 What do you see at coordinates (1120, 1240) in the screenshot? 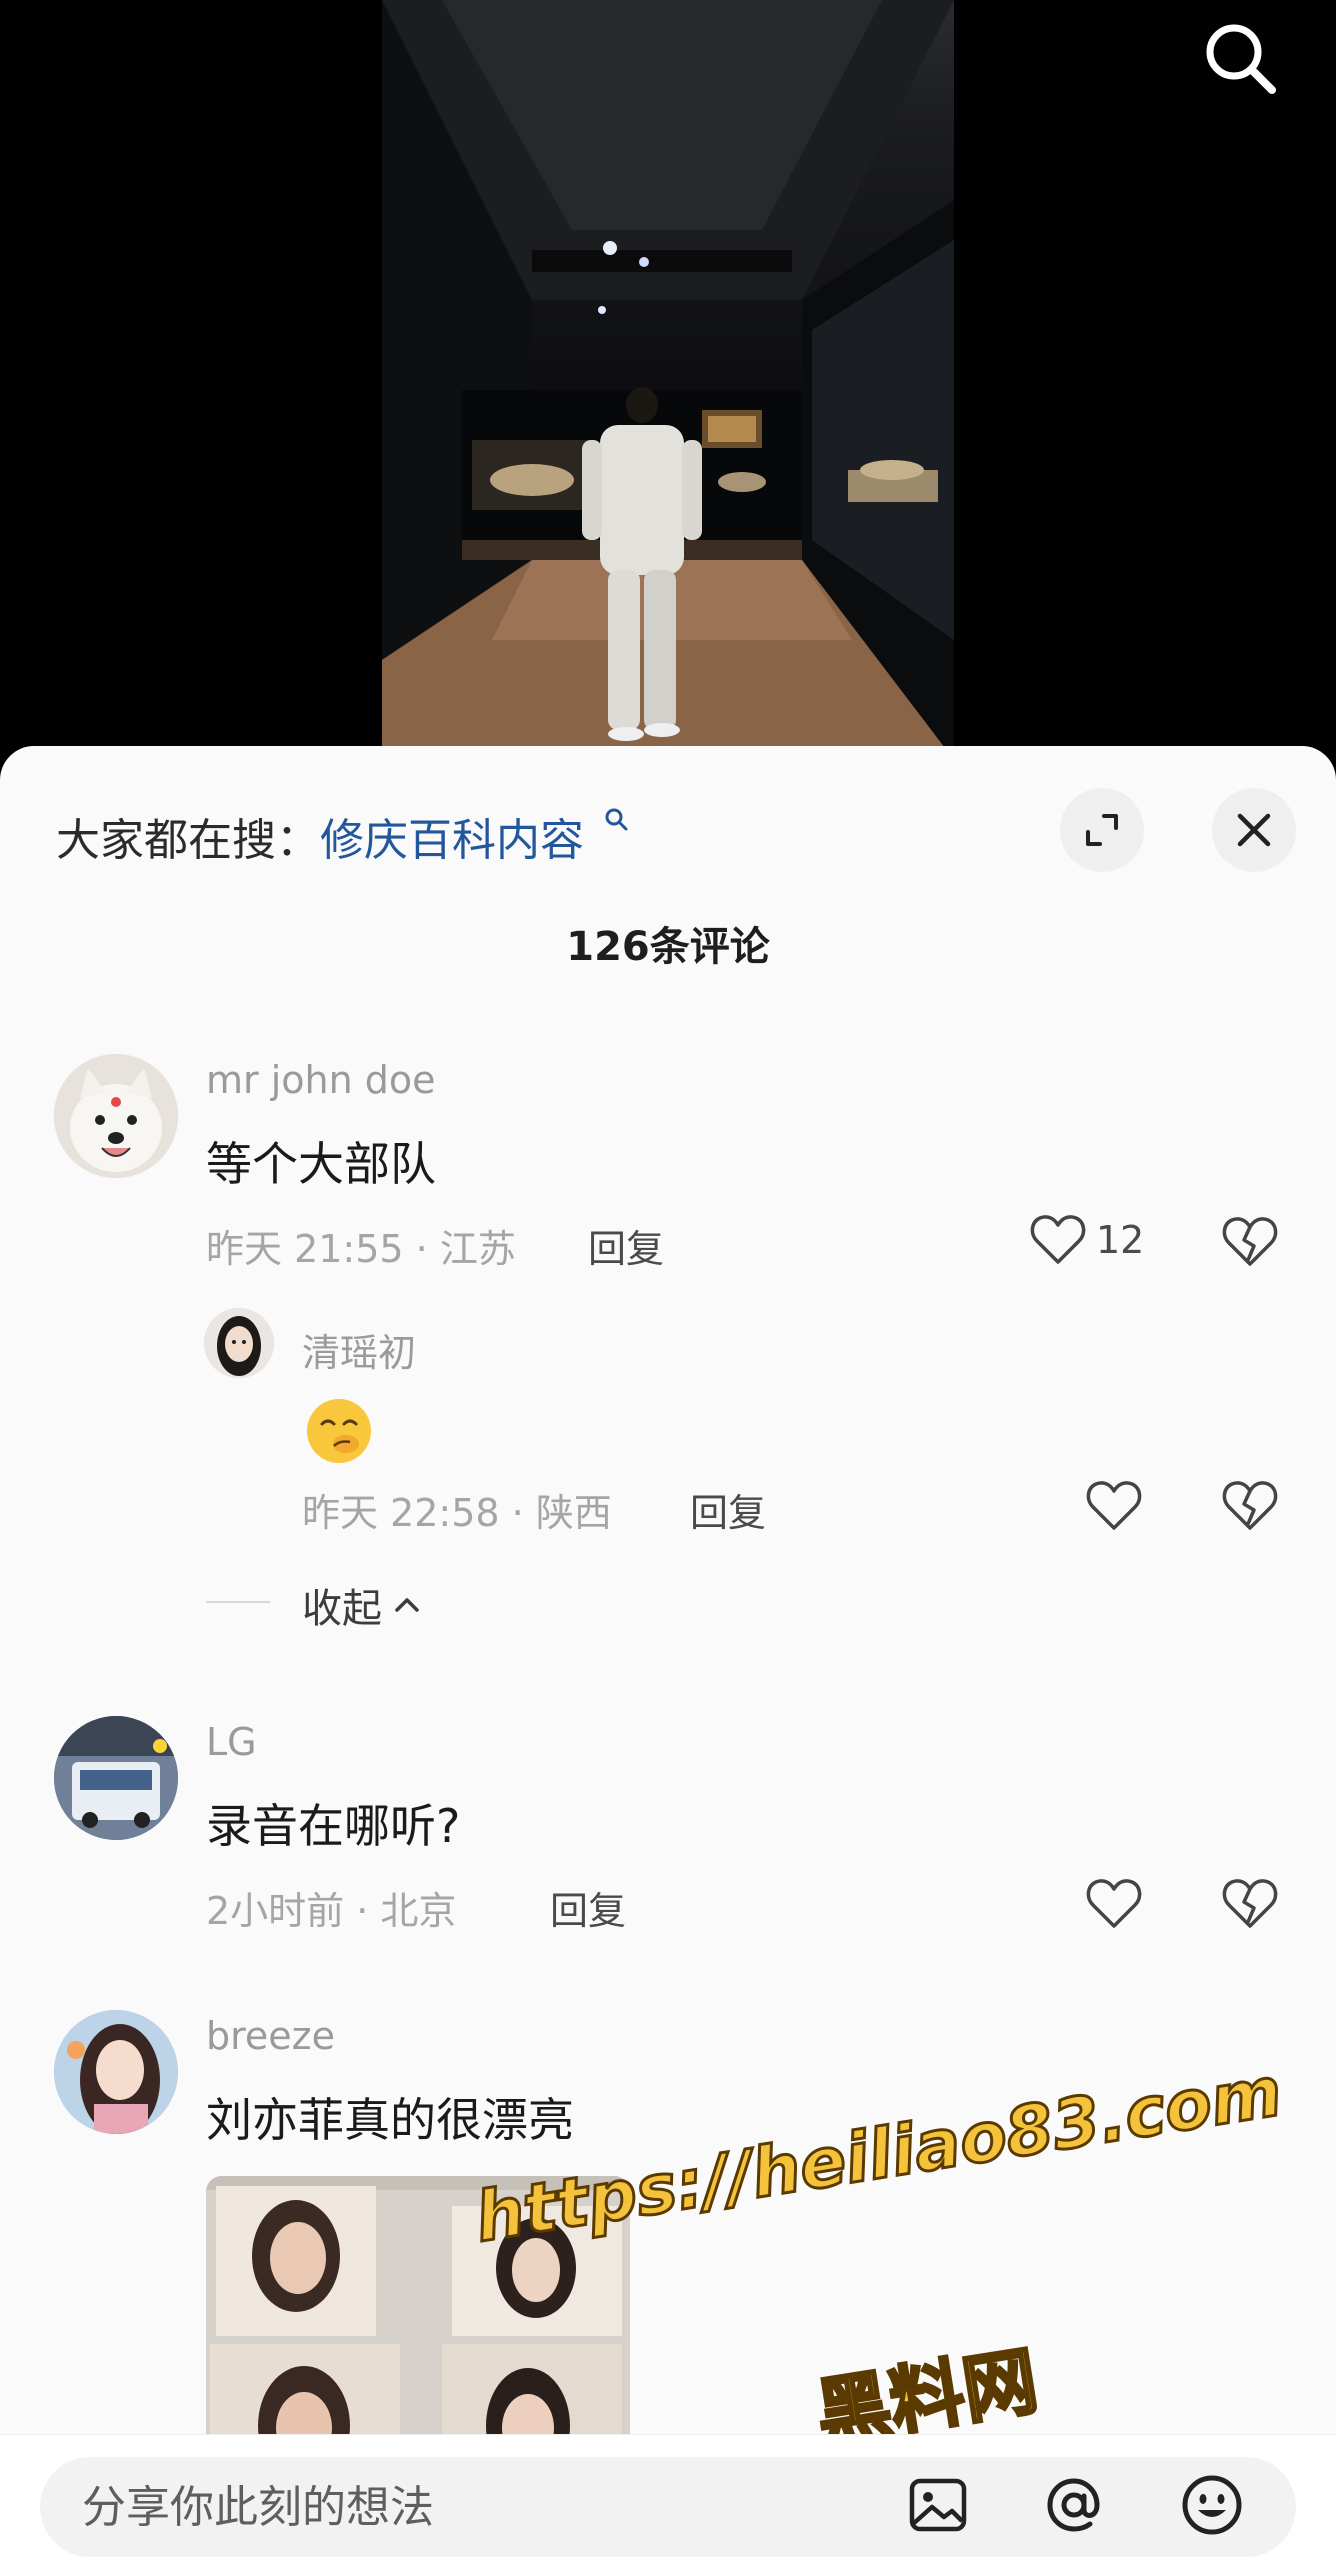
I see `like-count: 12` at bounding box center [1120, 1240].